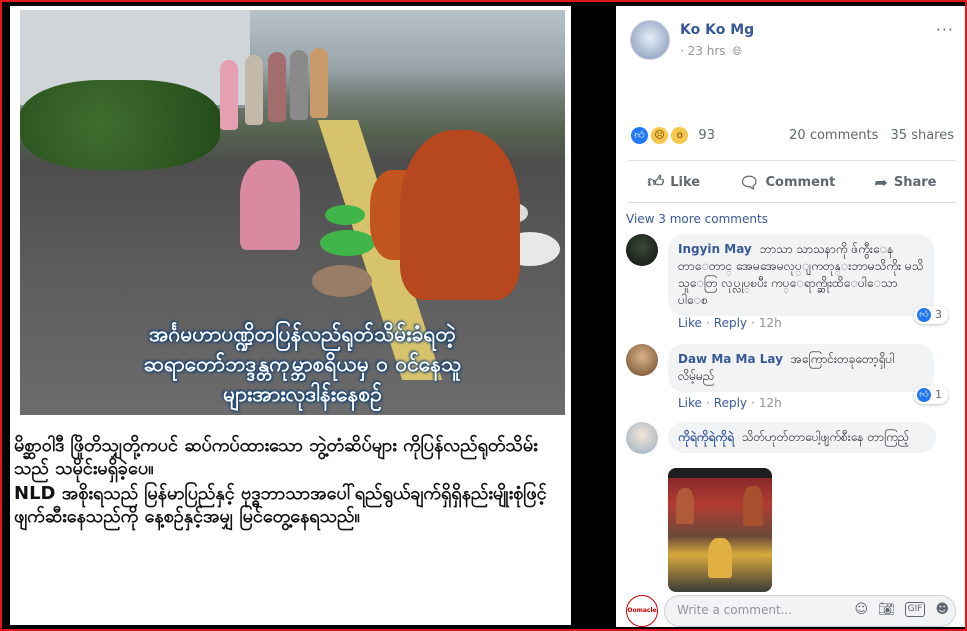 This screenshot has height=631, width=967. I want to click on caption-line: ဆရာတော်ဘဒ္ဒန္တကုမ္ဘာစရိယမှ ဝ ဝင်နေသူ, so click(302, 364).